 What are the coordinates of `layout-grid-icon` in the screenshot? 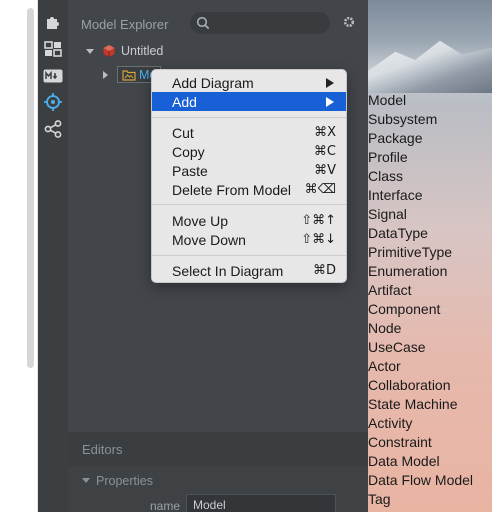 It's located at (53, 49).